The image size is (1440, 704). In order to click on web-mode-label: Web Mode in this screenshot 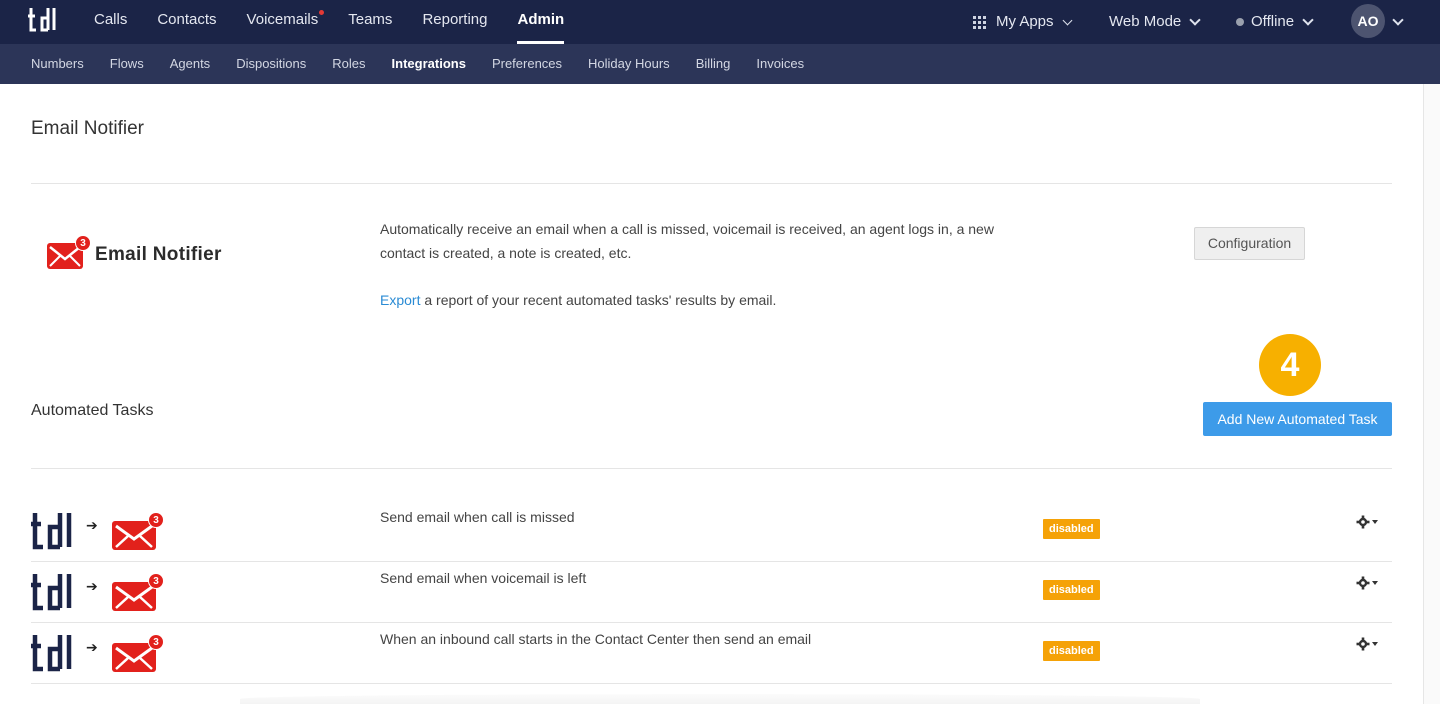, I will do `click(1145, 21)`.